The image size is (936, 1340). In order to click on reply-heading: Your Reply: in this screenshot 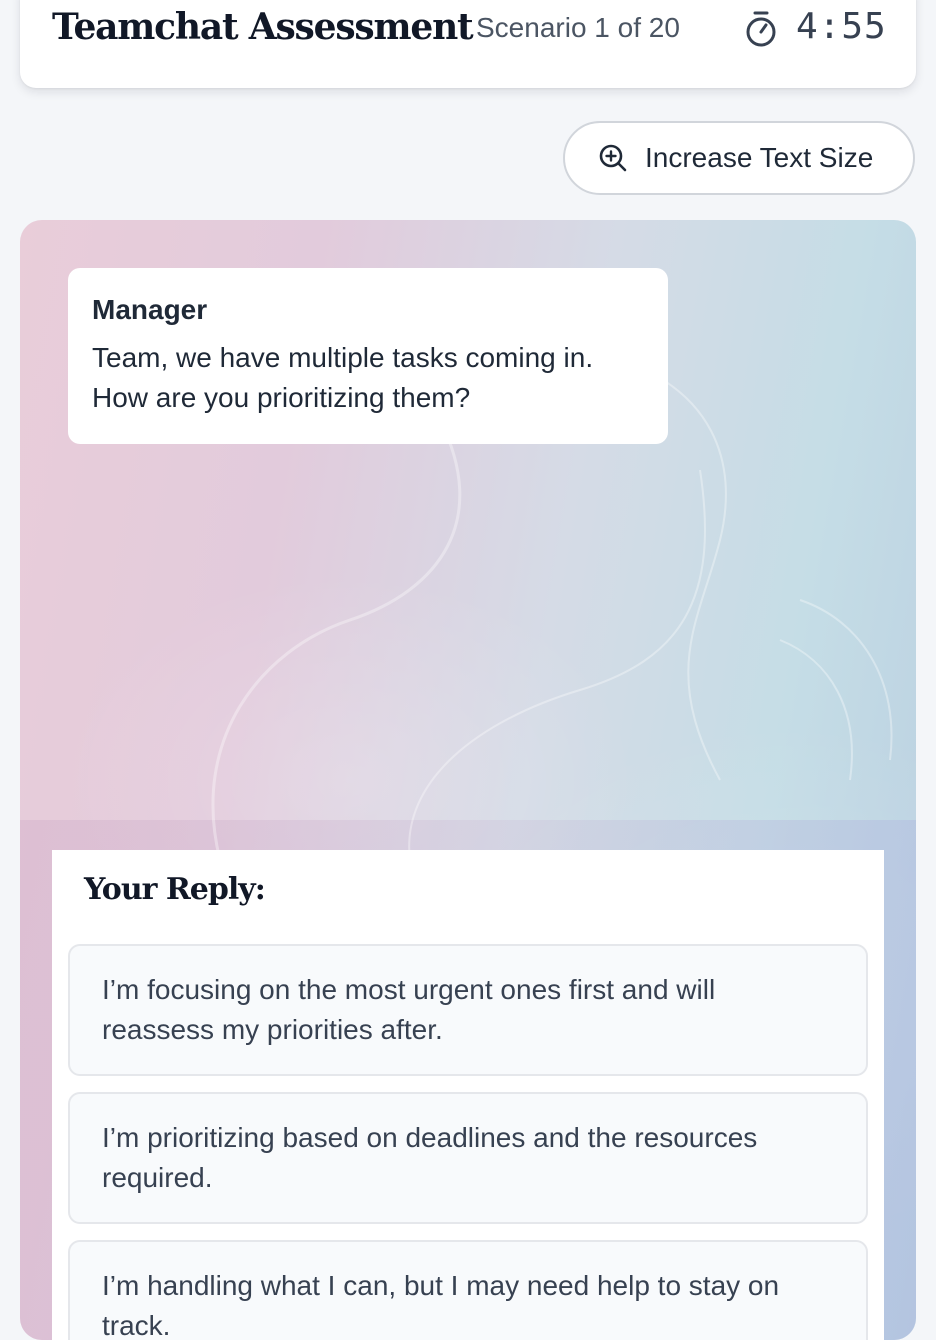, I will do `click(175, 889)`.